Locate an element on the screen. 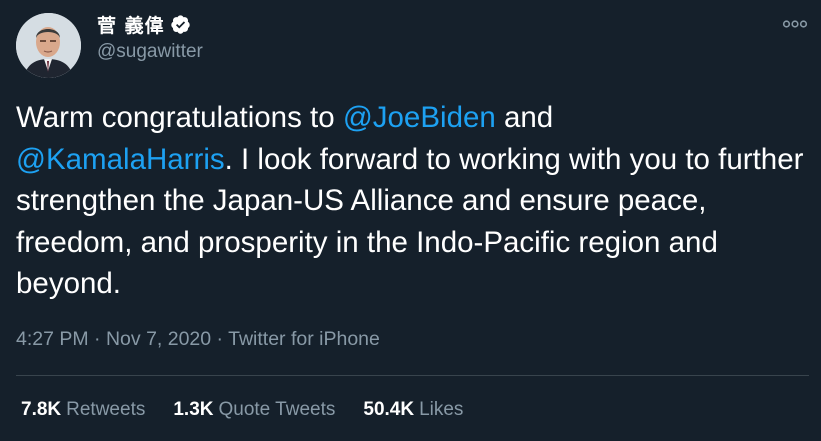  tweet-source: Twitter for iPhone is located at coordinates (304, 339).